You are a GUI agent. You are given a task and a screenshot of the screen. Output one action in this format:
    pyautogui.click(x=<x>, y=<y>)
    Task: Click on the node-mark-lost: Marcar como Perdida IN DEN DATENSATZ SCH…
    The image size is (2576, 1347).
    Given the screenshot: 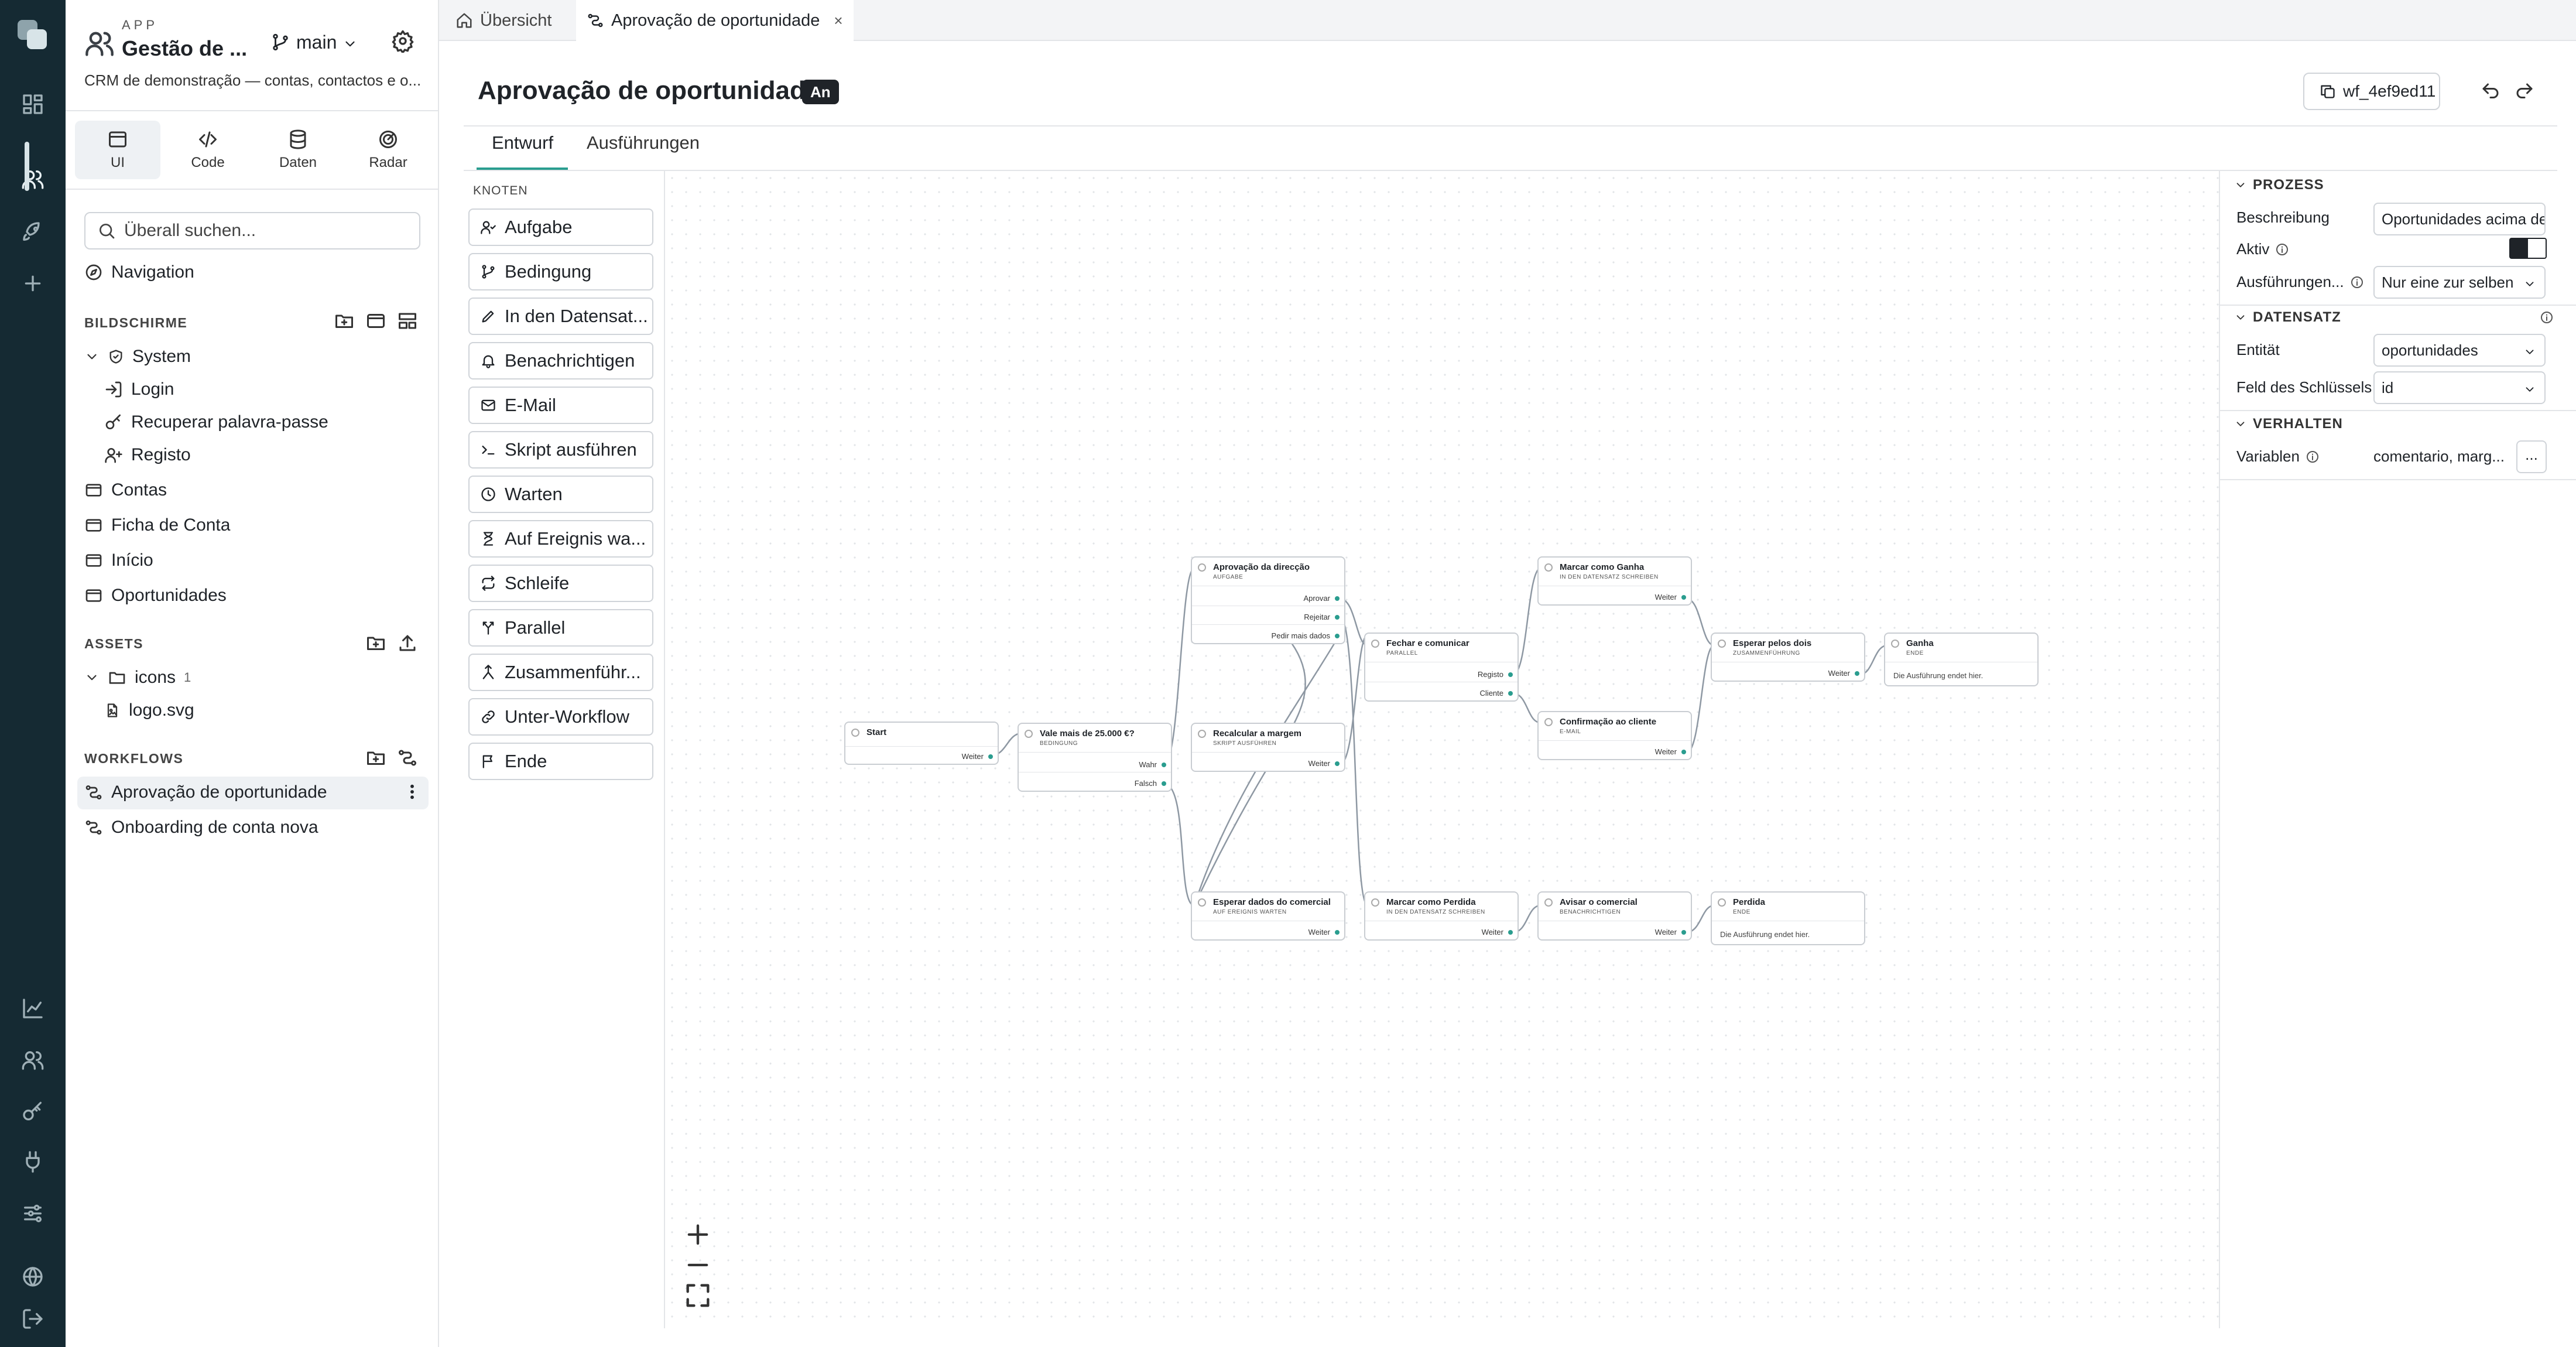 What is the action you would take?
    pyautogui.click(x=1442, y=916)
    